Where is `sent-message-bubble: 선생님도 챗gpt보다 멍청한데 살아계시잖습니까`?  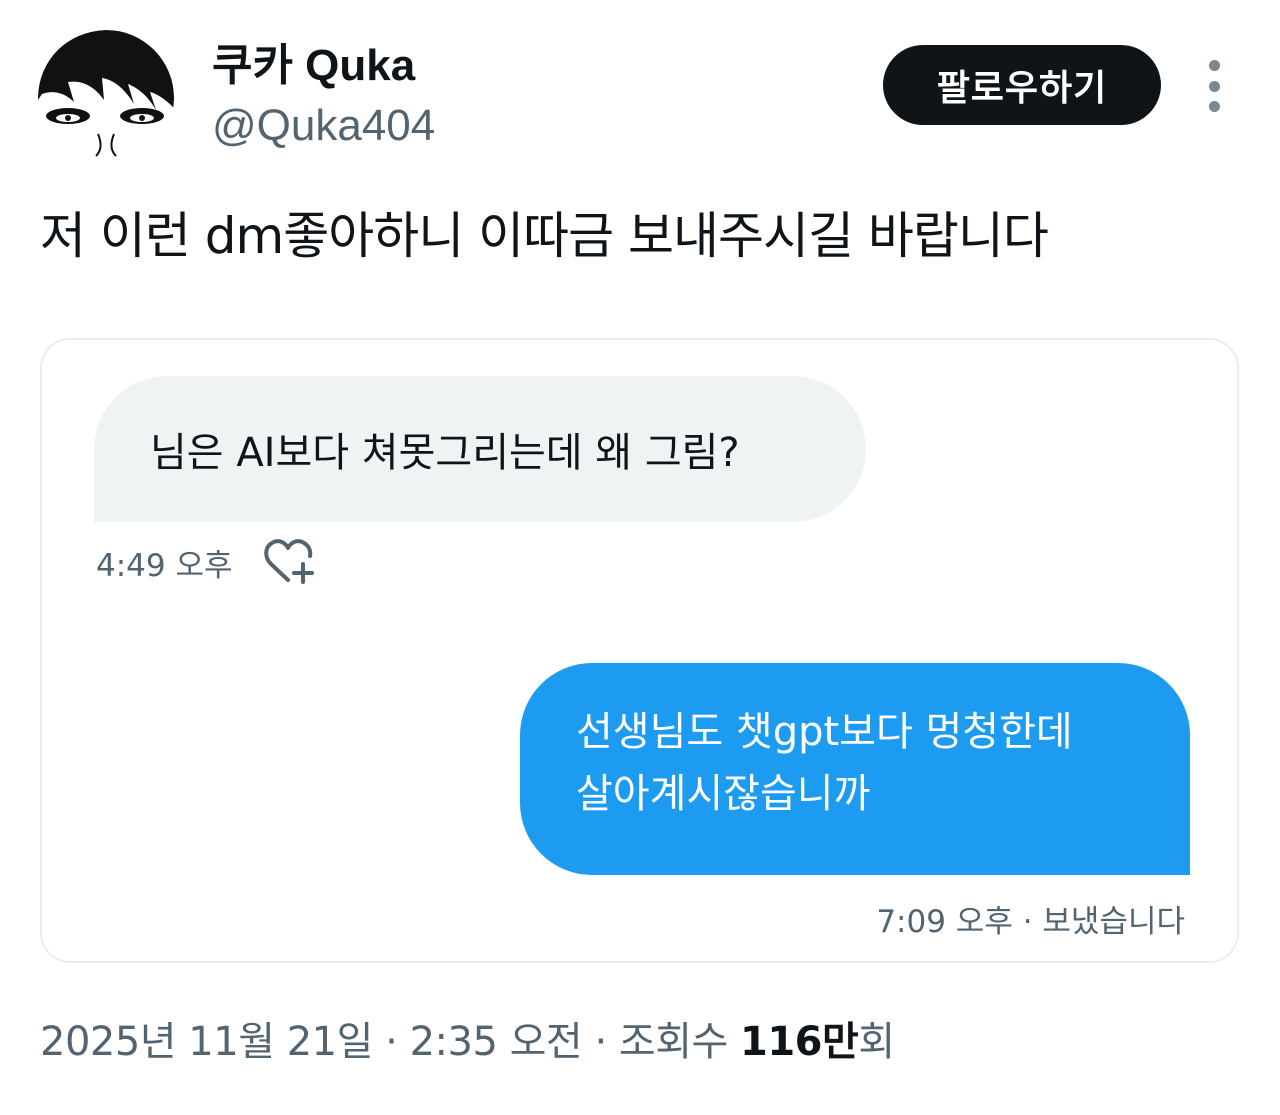 sent-message-bubble: 선생님도 챗gpt보다 멍청한데 살아계시잖습니까 is located at coordinates (855, 769).